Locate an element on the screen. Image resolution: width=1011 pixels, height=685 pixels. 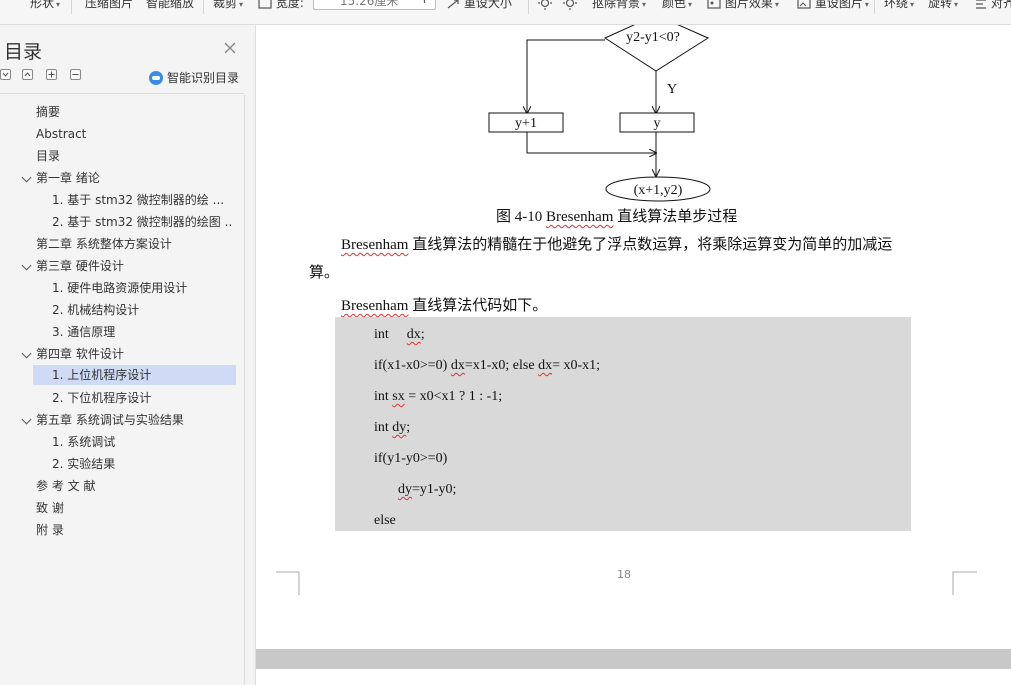
toc-item-label: 1. 上位机程序设计 is located at coordinates (102, 375).